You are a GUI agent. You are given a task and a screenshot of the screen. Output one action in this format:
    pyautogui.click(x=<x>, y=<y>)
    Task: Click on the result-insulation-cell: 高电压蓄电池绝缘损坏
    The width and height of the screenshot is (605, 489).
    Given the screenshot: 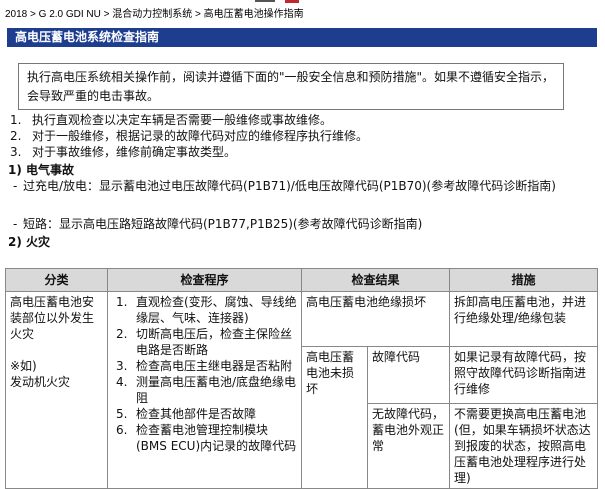 What is the action you would take?
    pyautogui.click(x=375, y=319)
    